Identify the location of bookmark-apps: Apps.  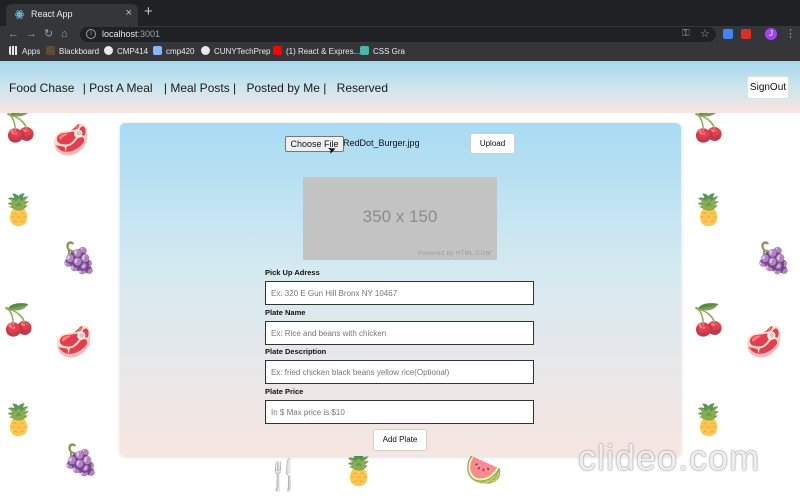
(24, 52).